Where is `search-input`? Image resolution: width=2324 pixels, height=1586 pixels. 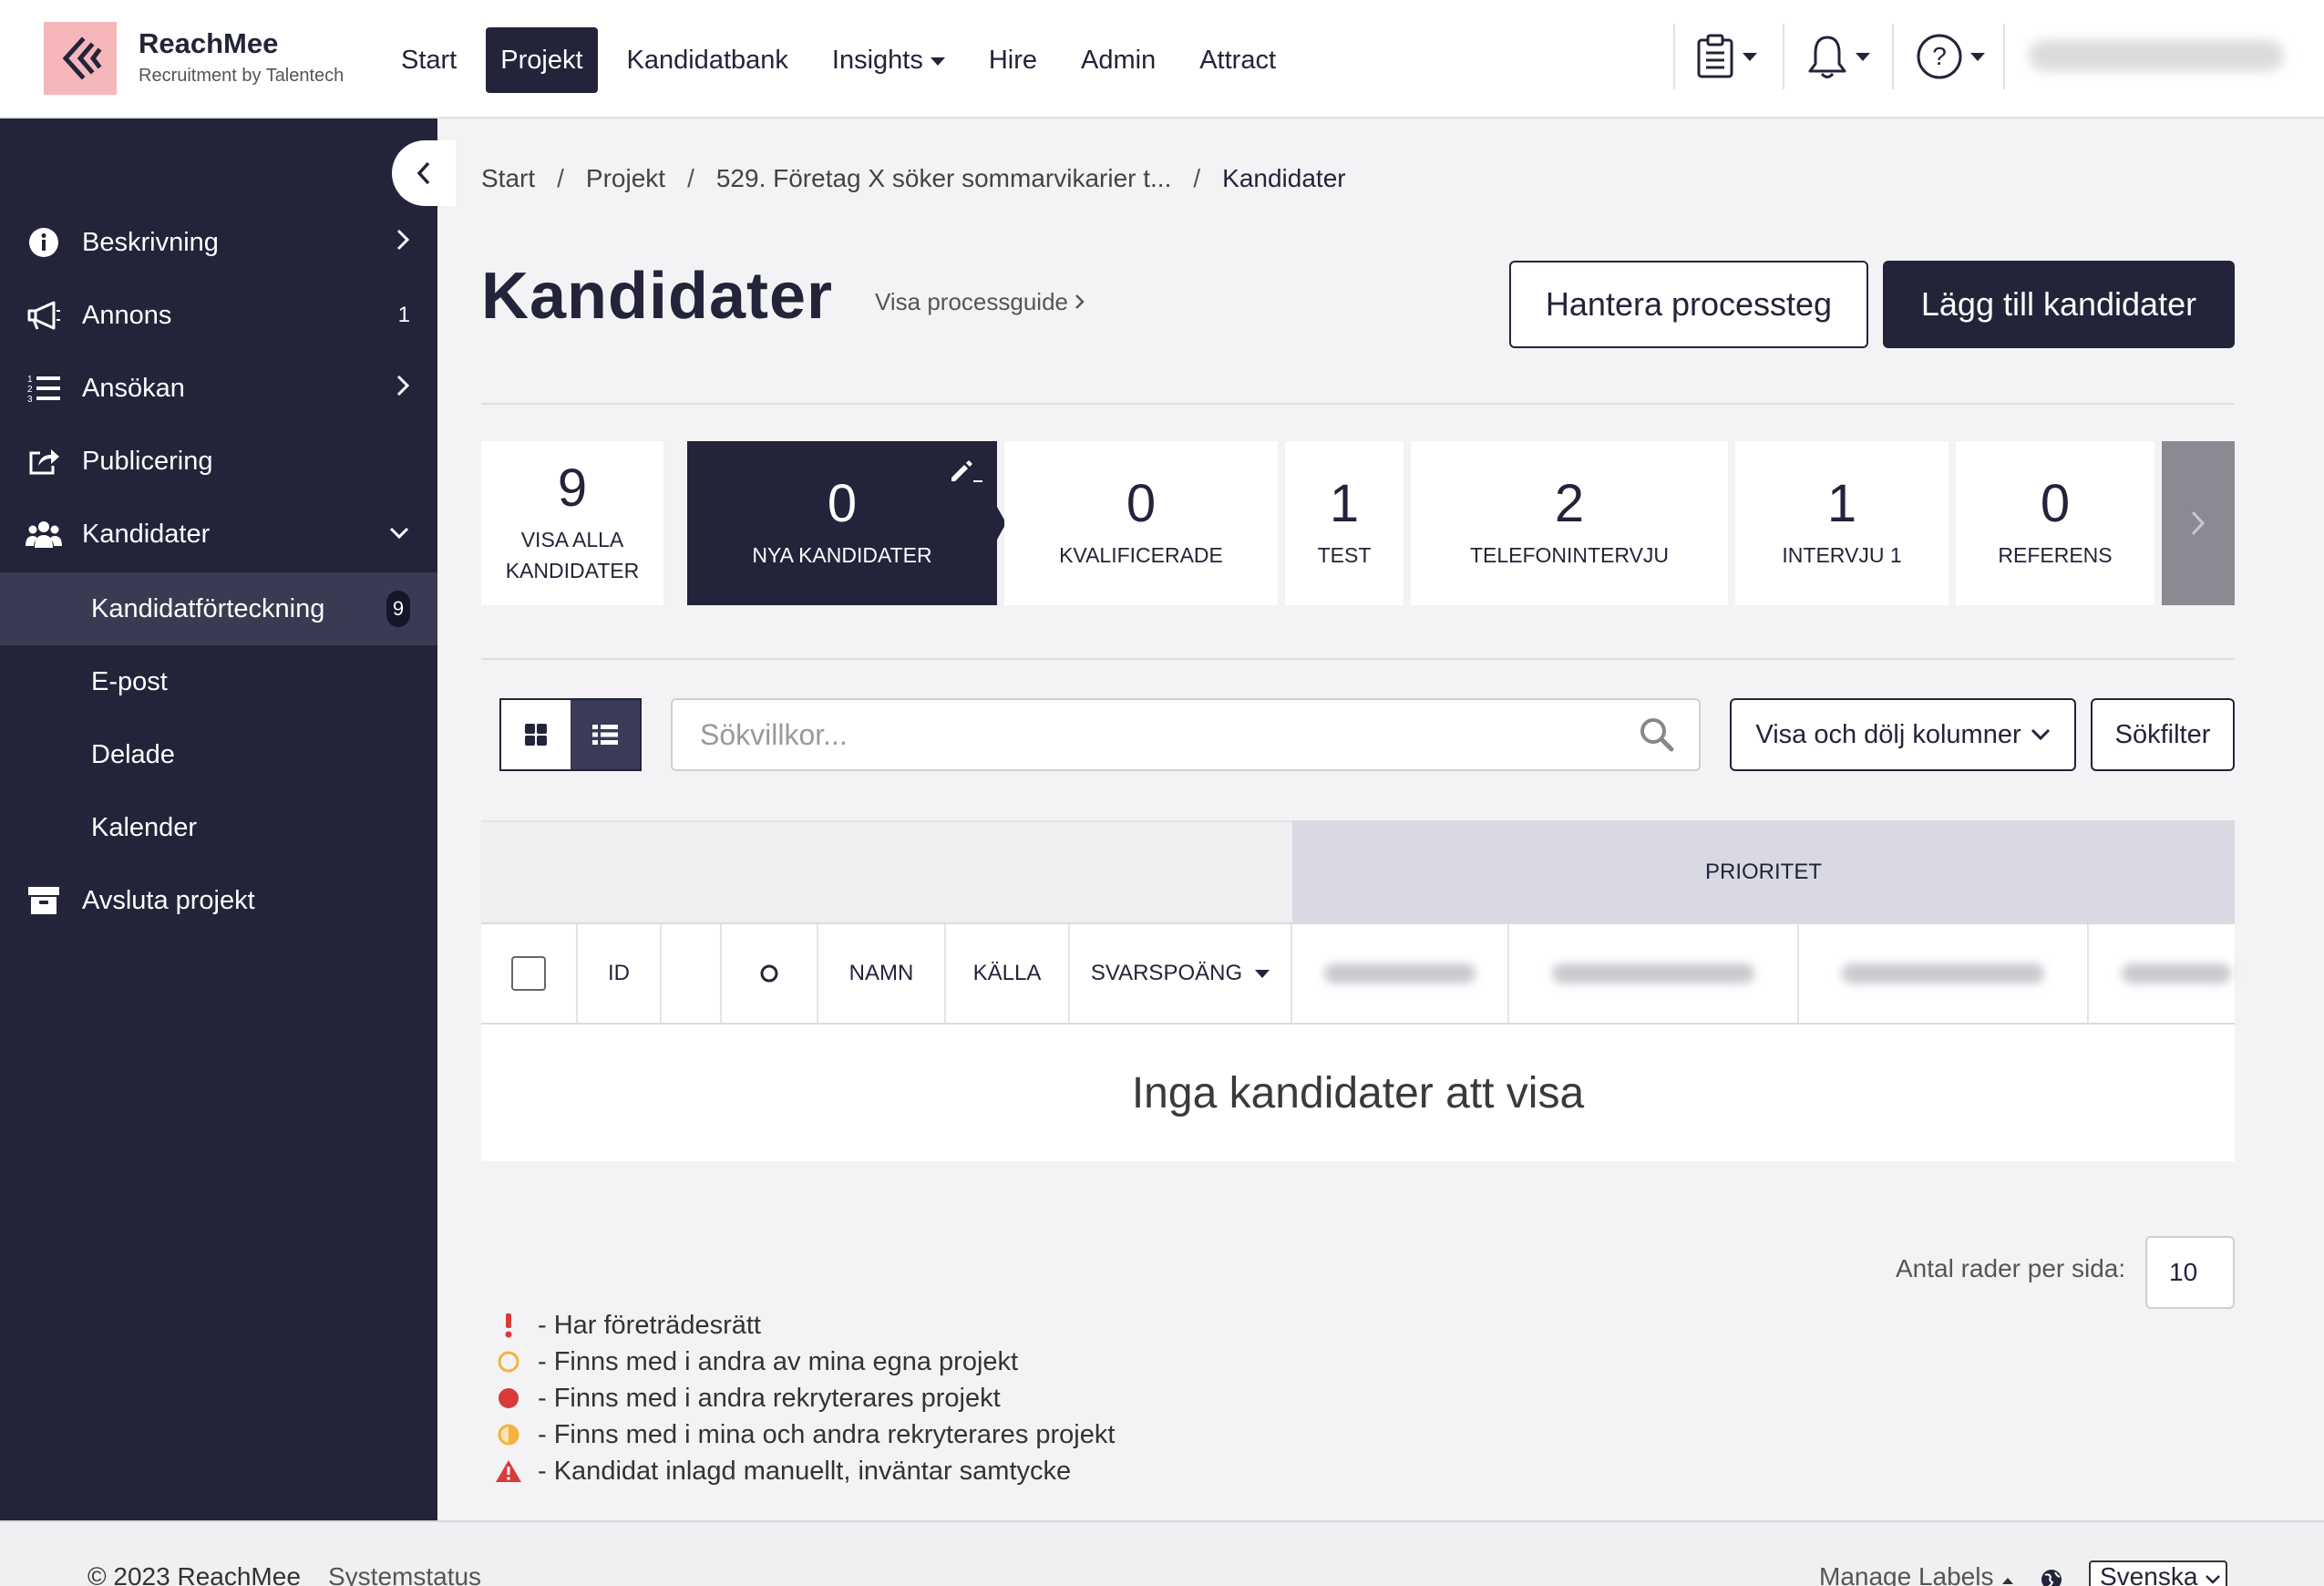
search-input is located at coordinates (1146, 735).